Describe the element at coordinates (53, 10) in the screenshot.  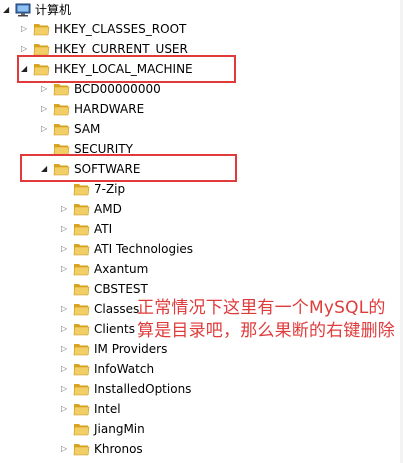
I see `tree-root-label: 计算机` at that location.